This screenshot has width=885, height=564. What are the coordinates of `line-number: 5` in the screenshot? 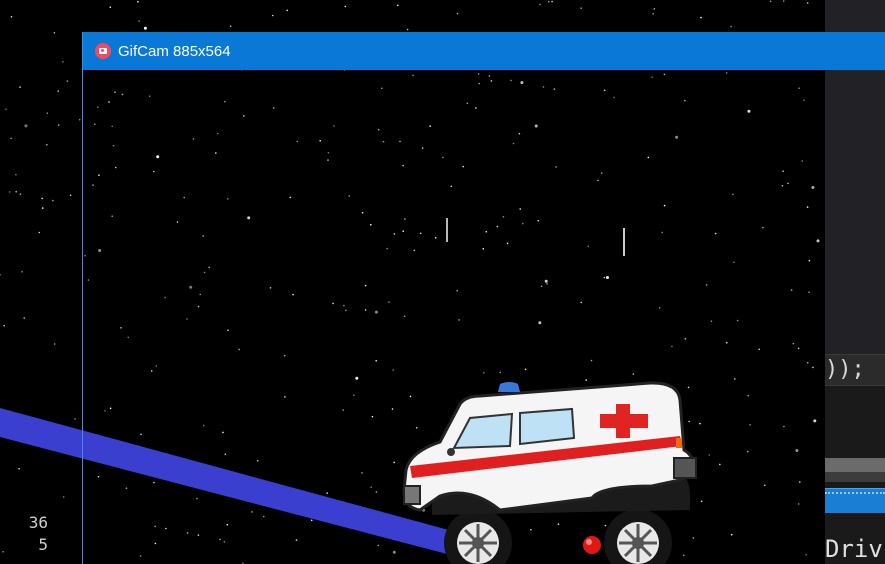 It's located at (43, 544).